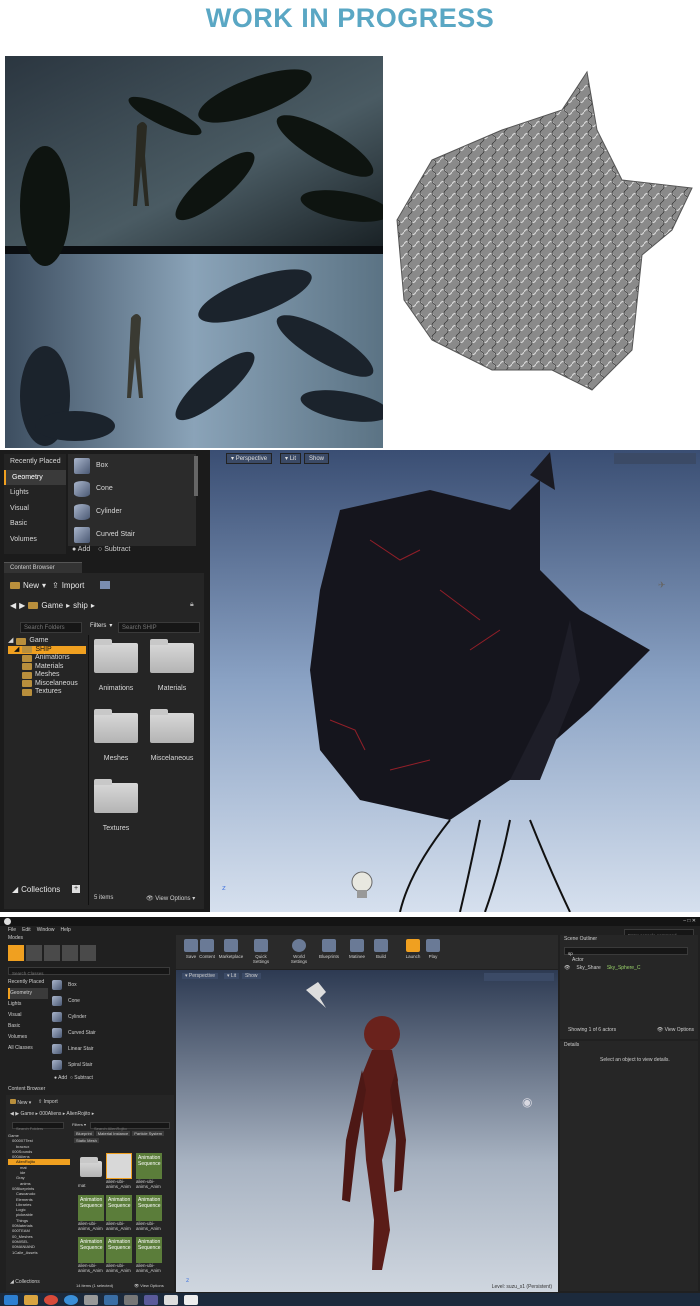  Describe the element at coordinates (628, 968) in the screenshot. I see `outliner-row: 👁︎ Sky_Share Sky_Sphere_C` at that location.